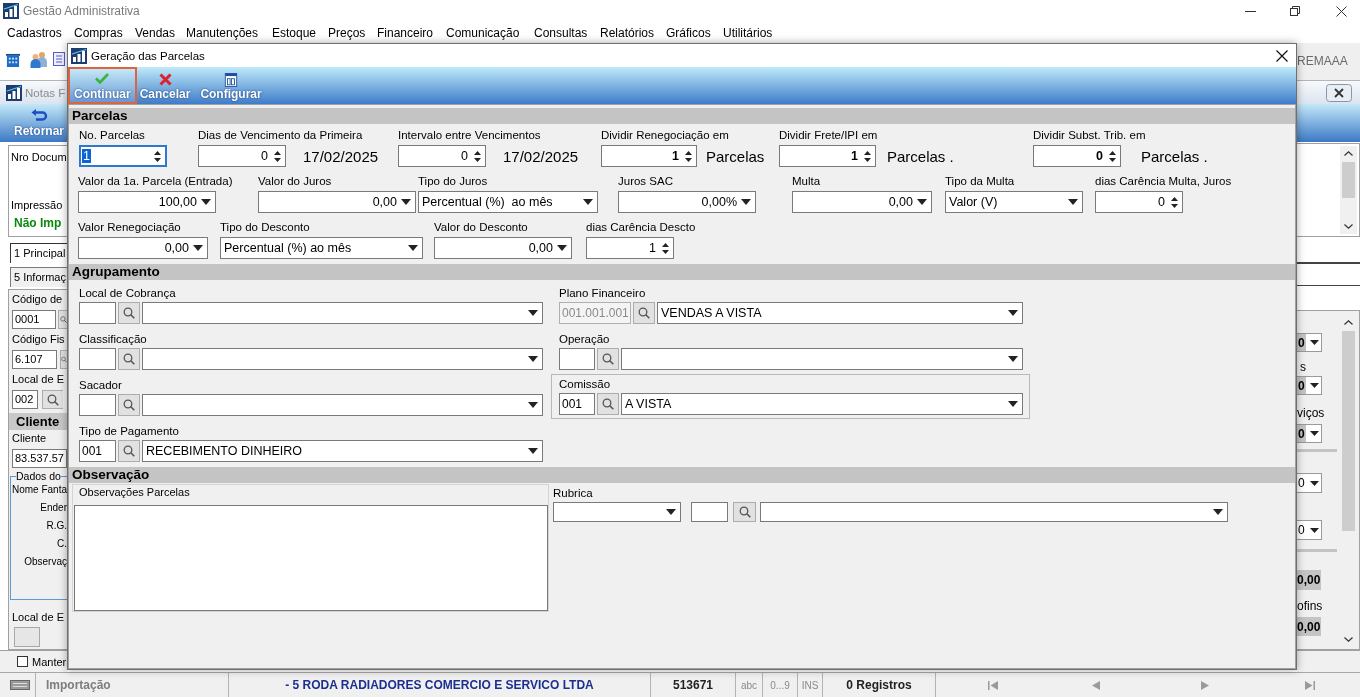 This screenshot has width=1360, height=697. I want to click on menu-item: Cadastros, so click(40, 32).